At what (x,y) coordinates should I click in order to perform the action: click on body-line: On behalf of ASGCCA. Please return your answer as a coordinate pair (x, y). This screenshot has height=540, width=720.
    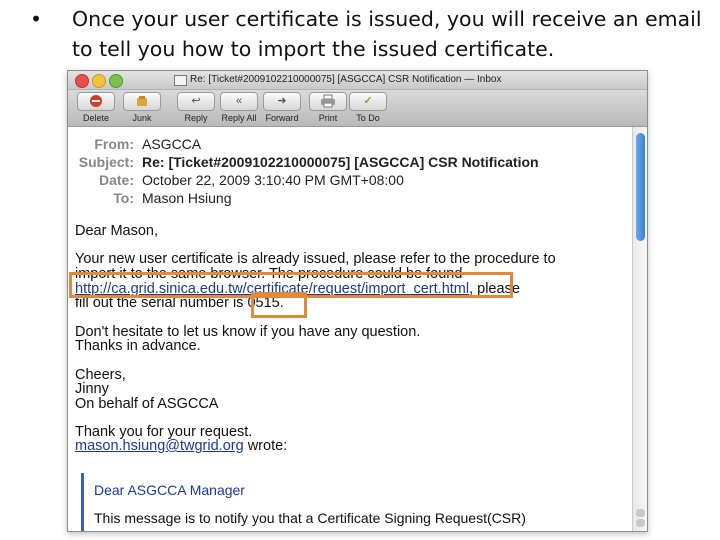
    Looking at the image, I should click on (147, 404).